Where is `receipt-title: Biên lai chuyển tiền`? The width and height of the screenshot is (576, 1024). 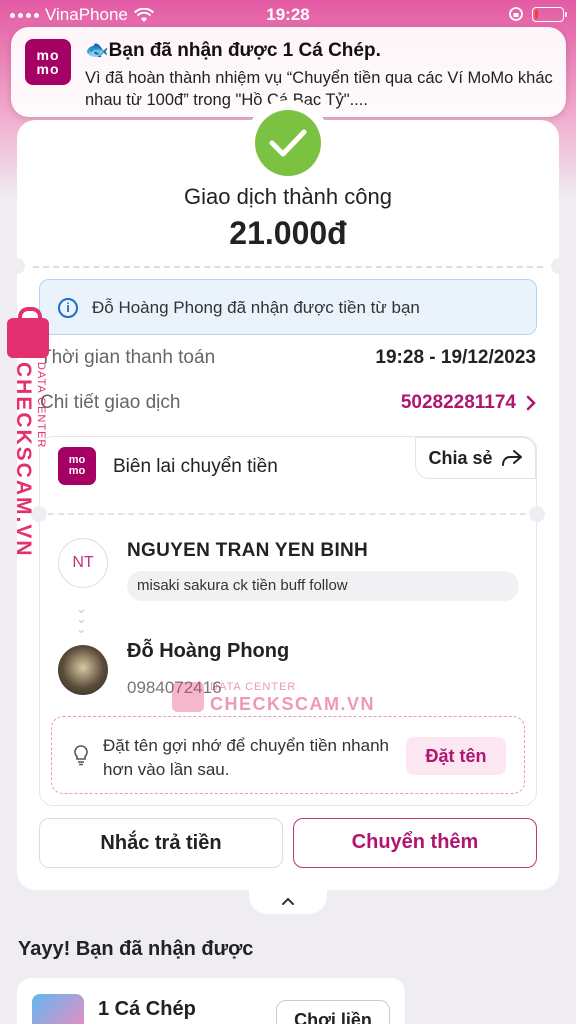
receipt-title: Biên lai chuyển tiền is located at coordinates (195, 466).